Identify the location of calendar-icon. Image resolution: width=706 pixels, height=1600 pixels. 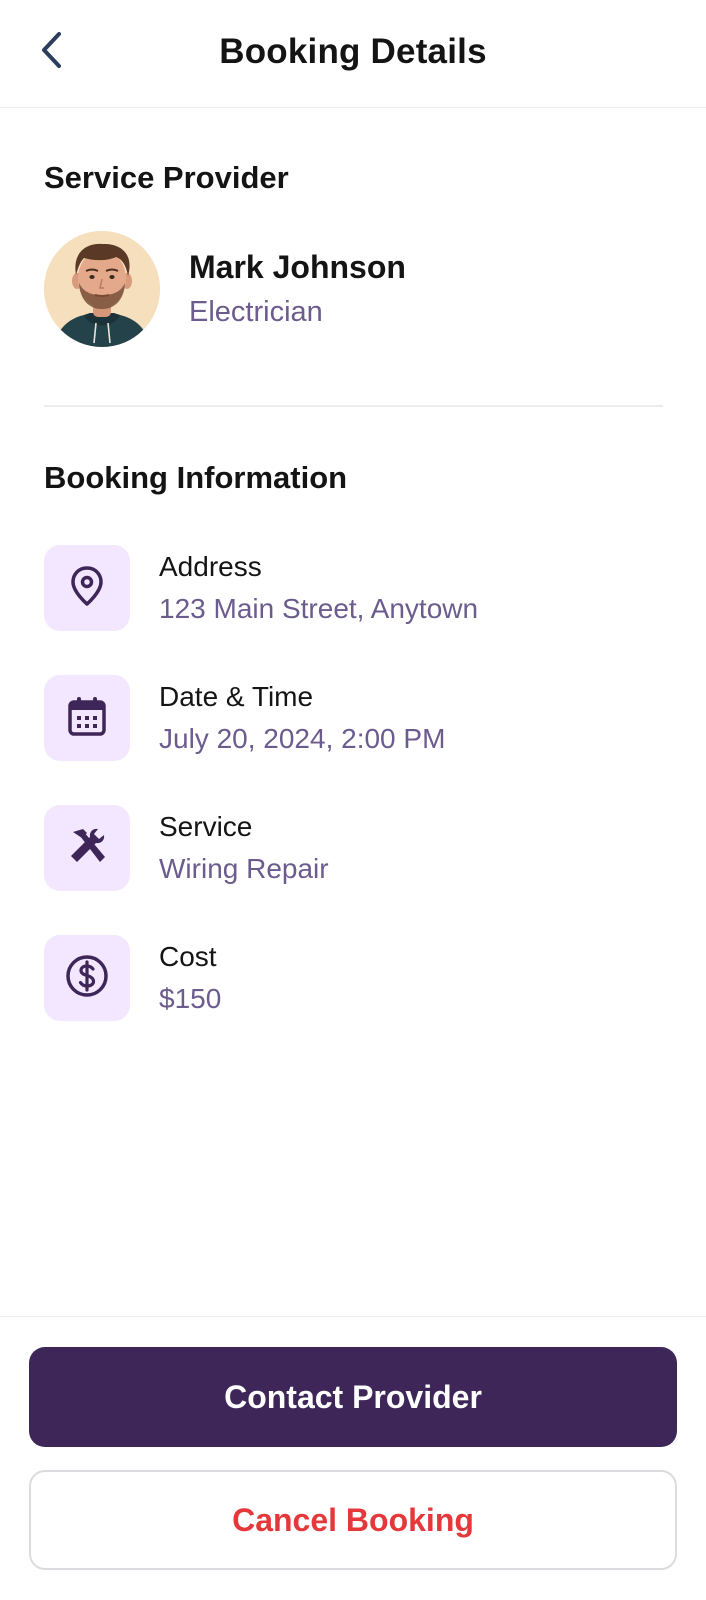
(87, 718).